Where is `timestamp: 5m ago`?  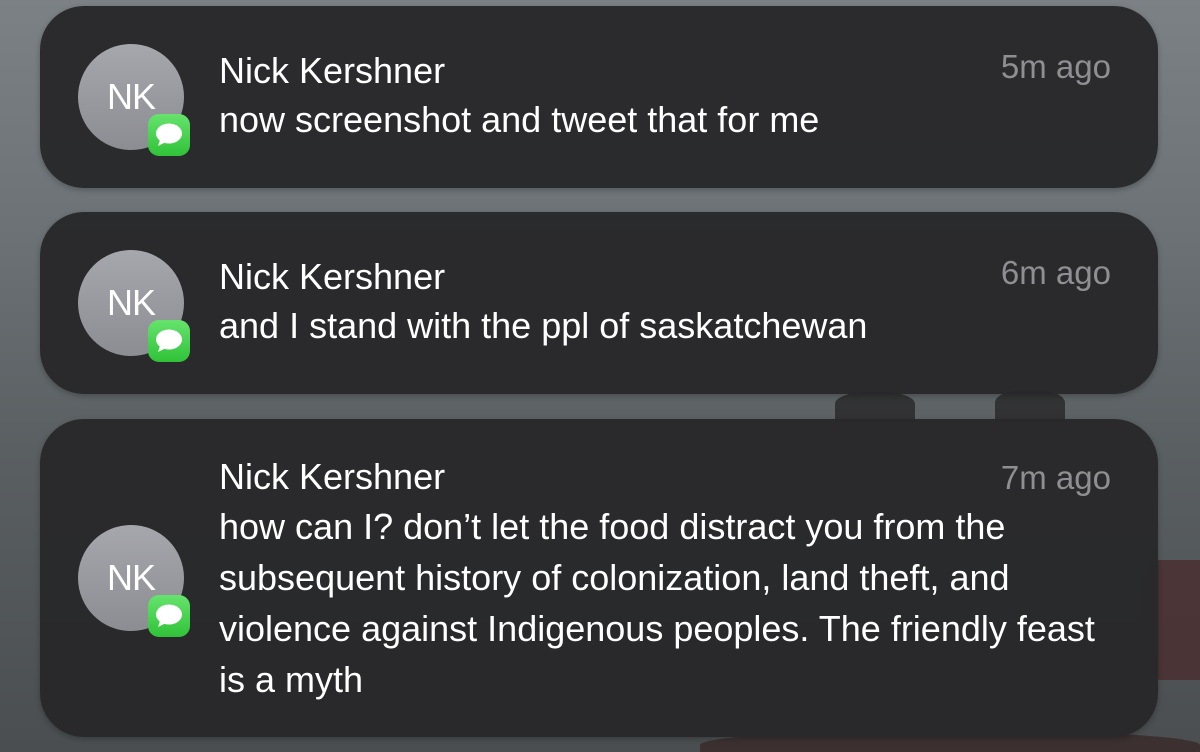 timestamp: 5m ago is located at coordinates (1055, 66).